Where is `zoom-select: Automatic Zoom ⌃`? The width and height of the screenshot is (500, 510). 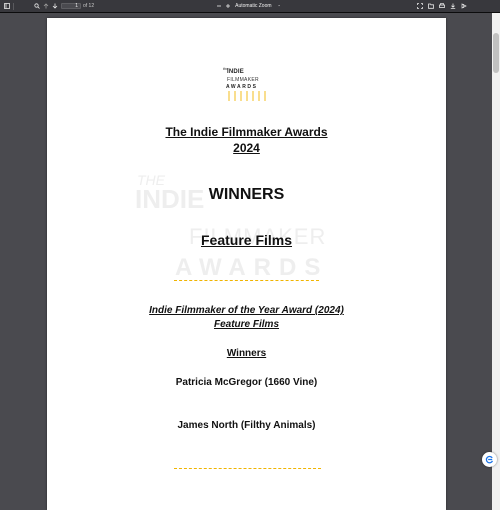
zoom-select: Automatic Zoom ⌃ is located at coordinates (258, 6).